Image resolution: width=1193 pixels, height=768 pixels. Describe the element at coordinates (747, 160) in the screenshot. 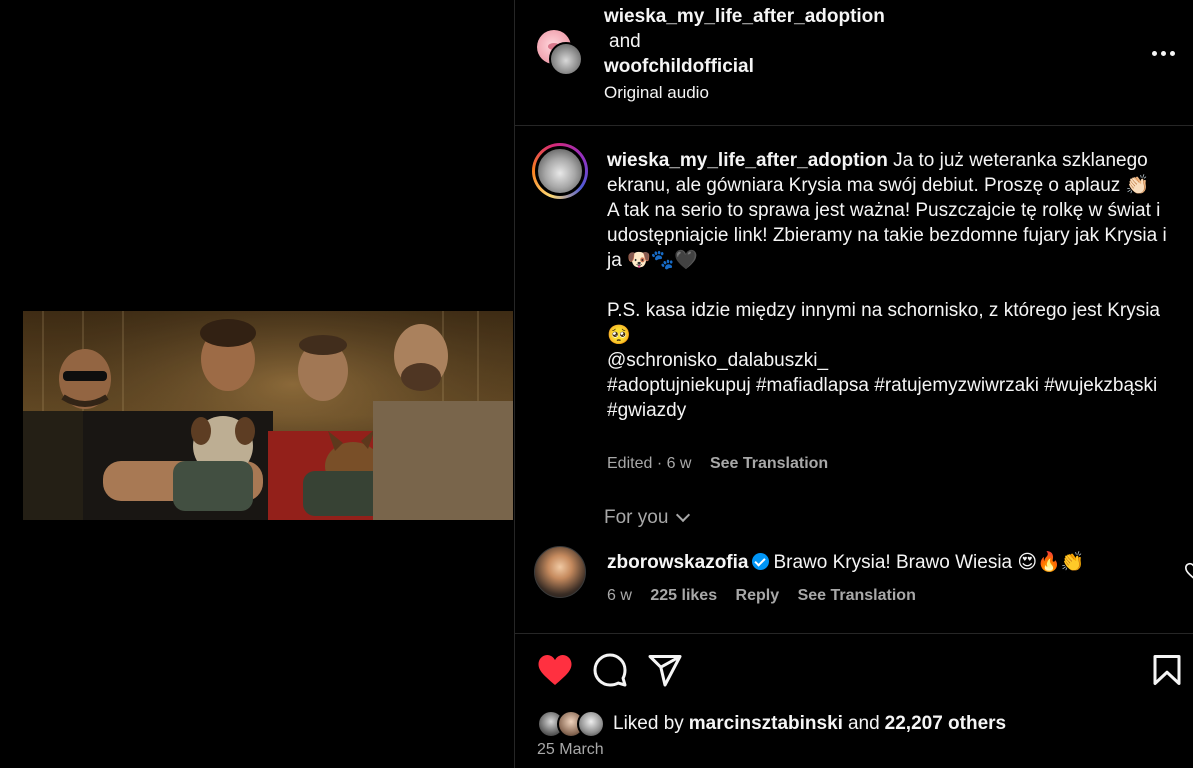

I see `caption-username: wieska_my_life_after_adoption` at that location.